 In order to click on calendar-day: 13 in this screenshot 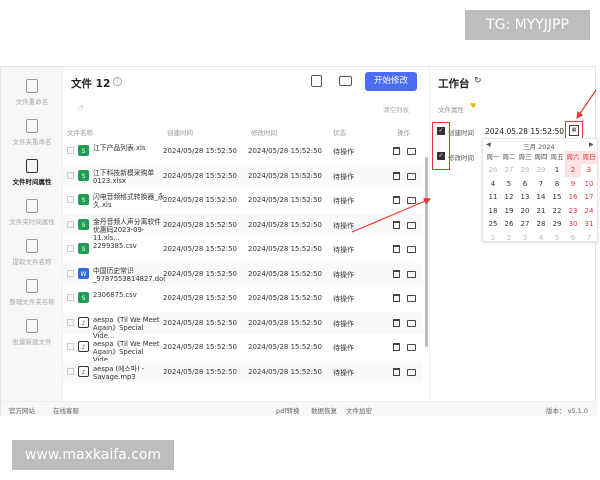, I will do `click(525, 197)`.